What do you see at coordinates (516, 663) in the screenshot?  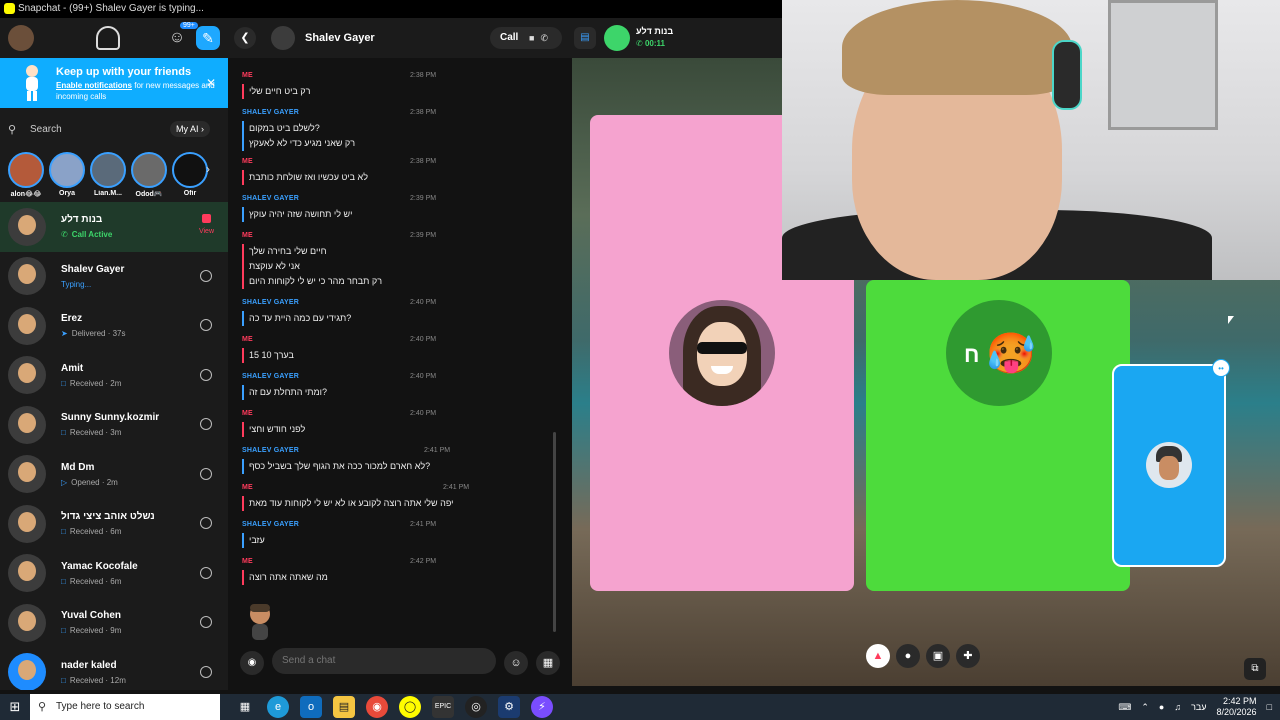 I see `emoji-button: ☺` at bounding box center [516, 663].